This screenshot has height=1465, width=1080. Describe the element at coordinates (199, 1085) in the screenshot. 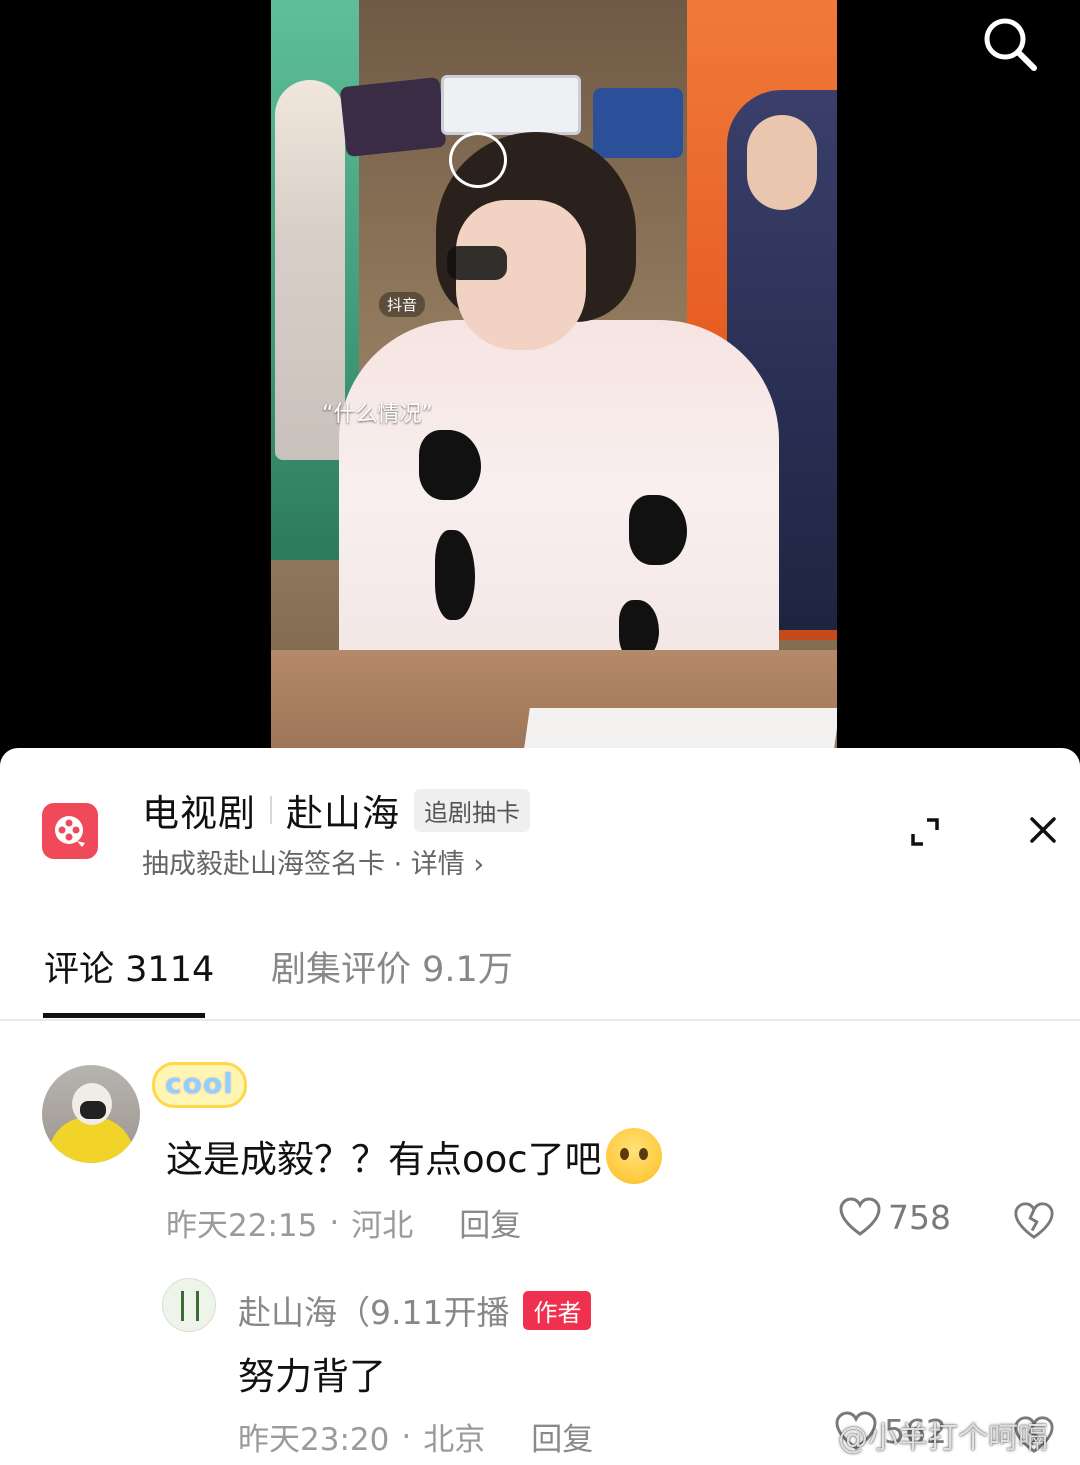

I see `user-badge: cool` at that location.